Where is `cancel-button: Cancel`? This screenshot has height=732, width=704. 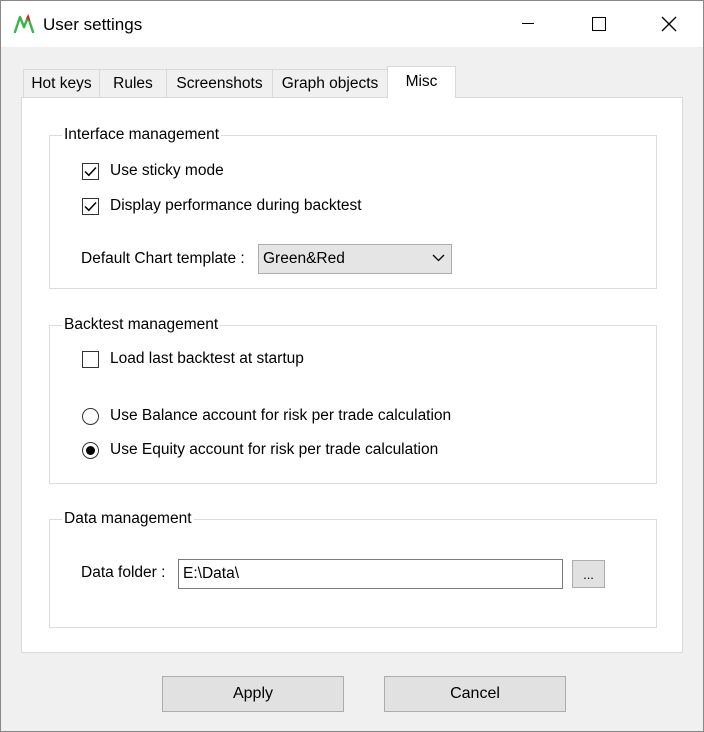 cancel-button: Cancel is located at coordinates (475, 694).